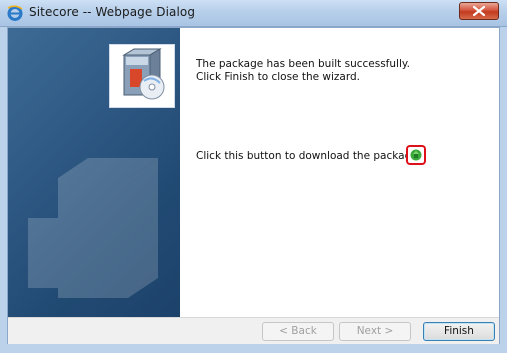 The image size is (507, 353). What do you see at coordinates (253, 330) in the screenshot?
I see `wizard-footer: < Back Next > Finish` at bounding box center [253, 330].